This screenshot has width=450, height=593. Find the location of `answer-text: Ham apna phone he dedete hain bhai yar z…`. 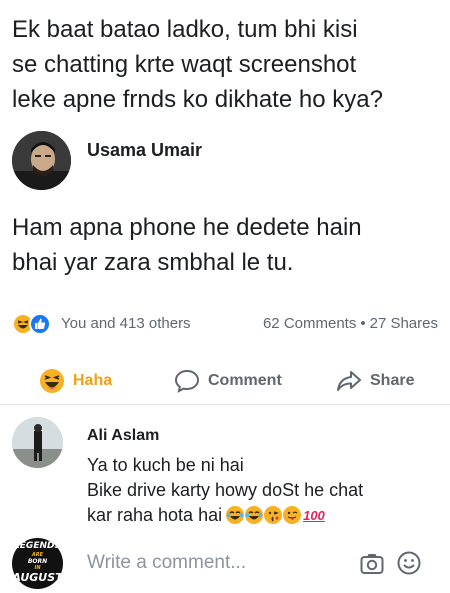

answer-text: Ham apna phone he dedete hain bhai yar z… is located at coordinates (227, 245).